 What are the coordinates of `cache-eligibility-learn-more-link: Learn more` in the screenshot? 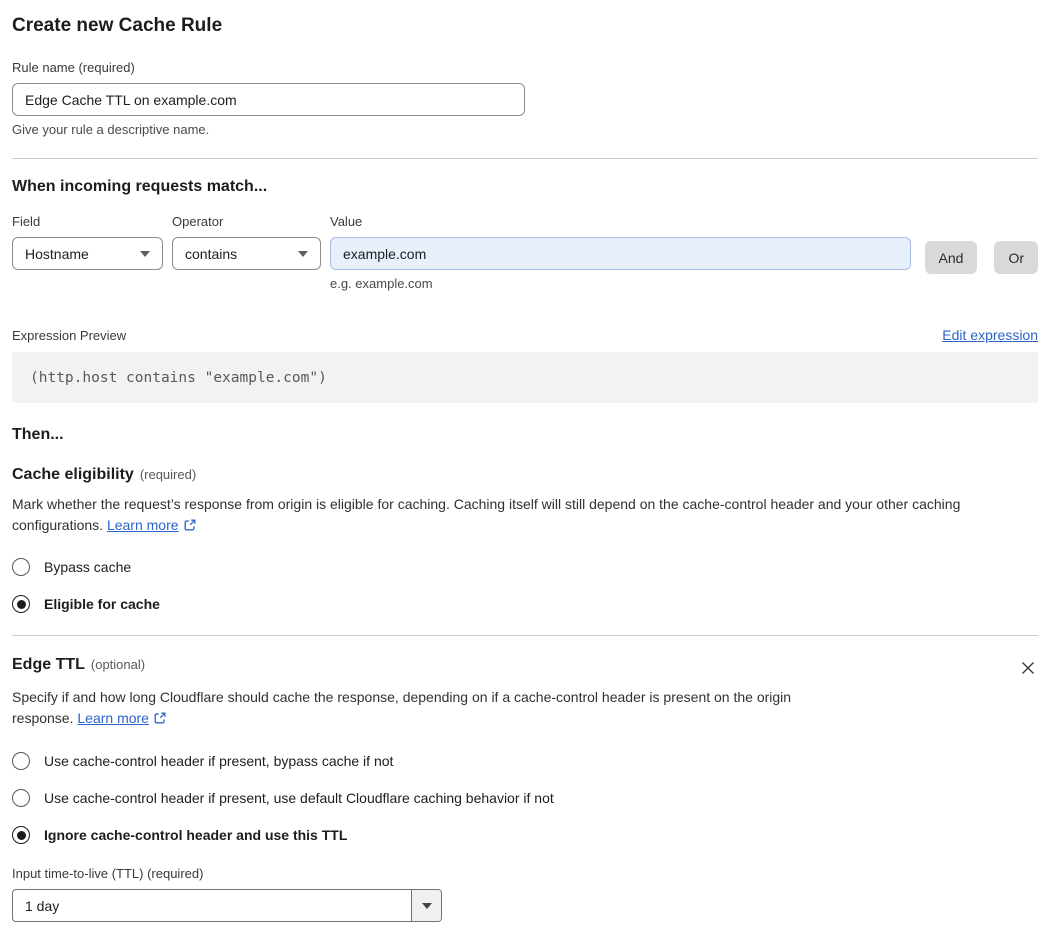 It's located at (143, 525).